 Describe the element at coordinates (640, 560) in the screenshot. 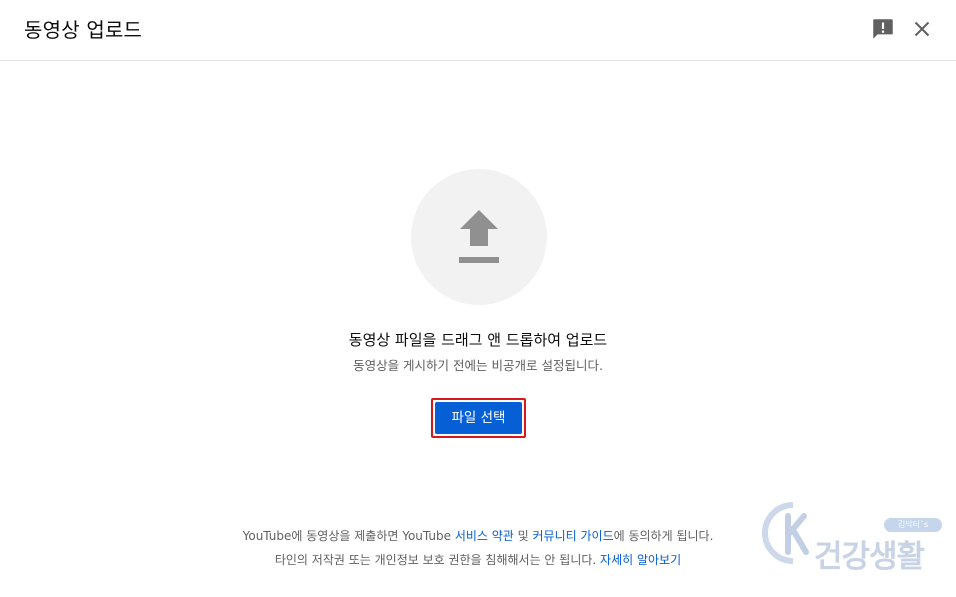

I see `learn-more-link: 자세히 알아보기` at that location.